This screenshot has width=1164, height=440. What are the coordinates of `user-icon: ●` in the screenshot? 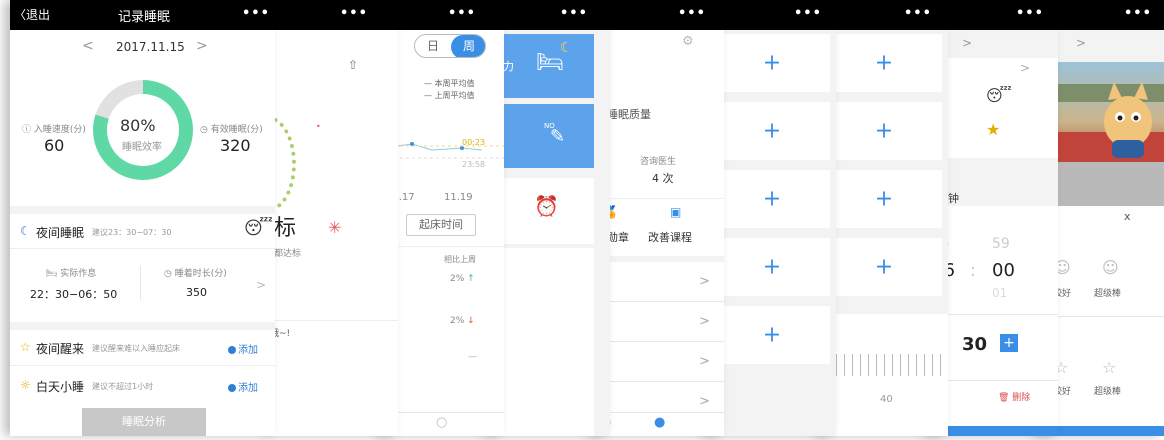 It's located at (659, 422).